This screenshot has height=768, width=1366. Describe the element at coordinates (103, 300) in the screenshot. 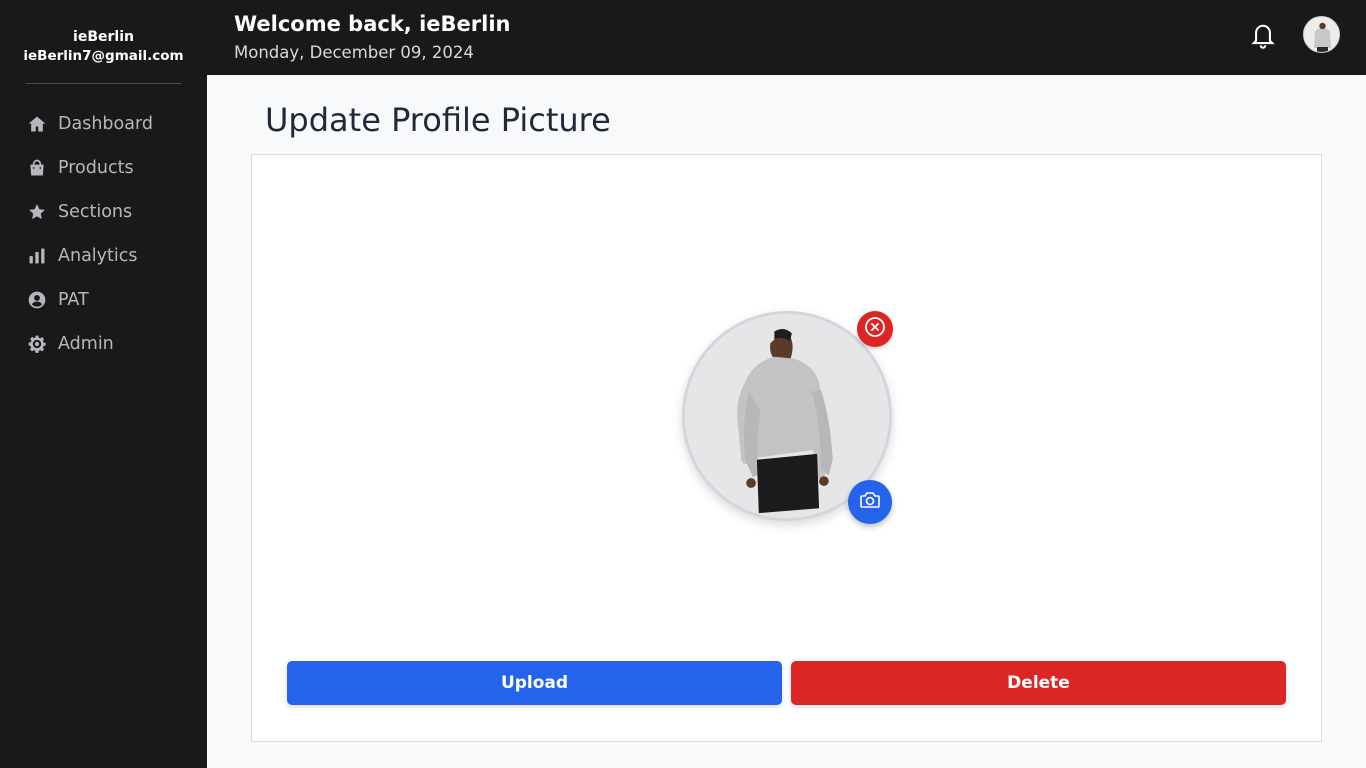

I see `sidebar-item-pat: PAT` at that location.